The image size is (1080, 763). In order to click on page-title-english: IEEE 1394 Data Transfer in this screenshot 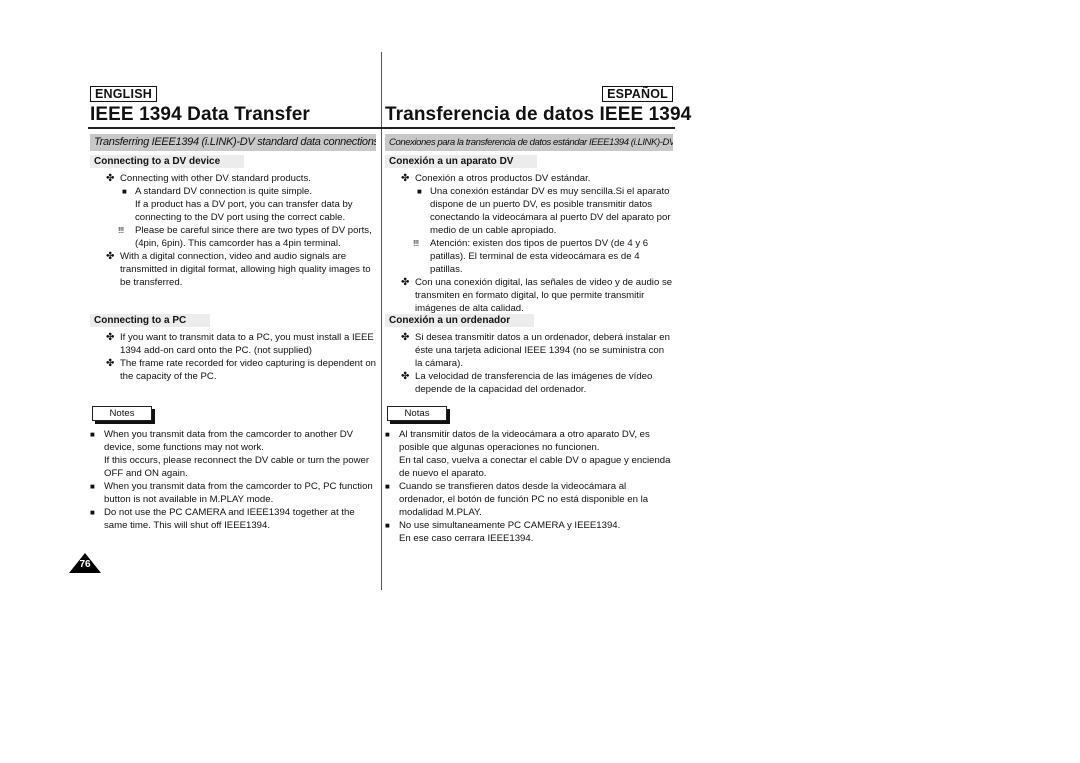, I will do `click(200, 114)`.